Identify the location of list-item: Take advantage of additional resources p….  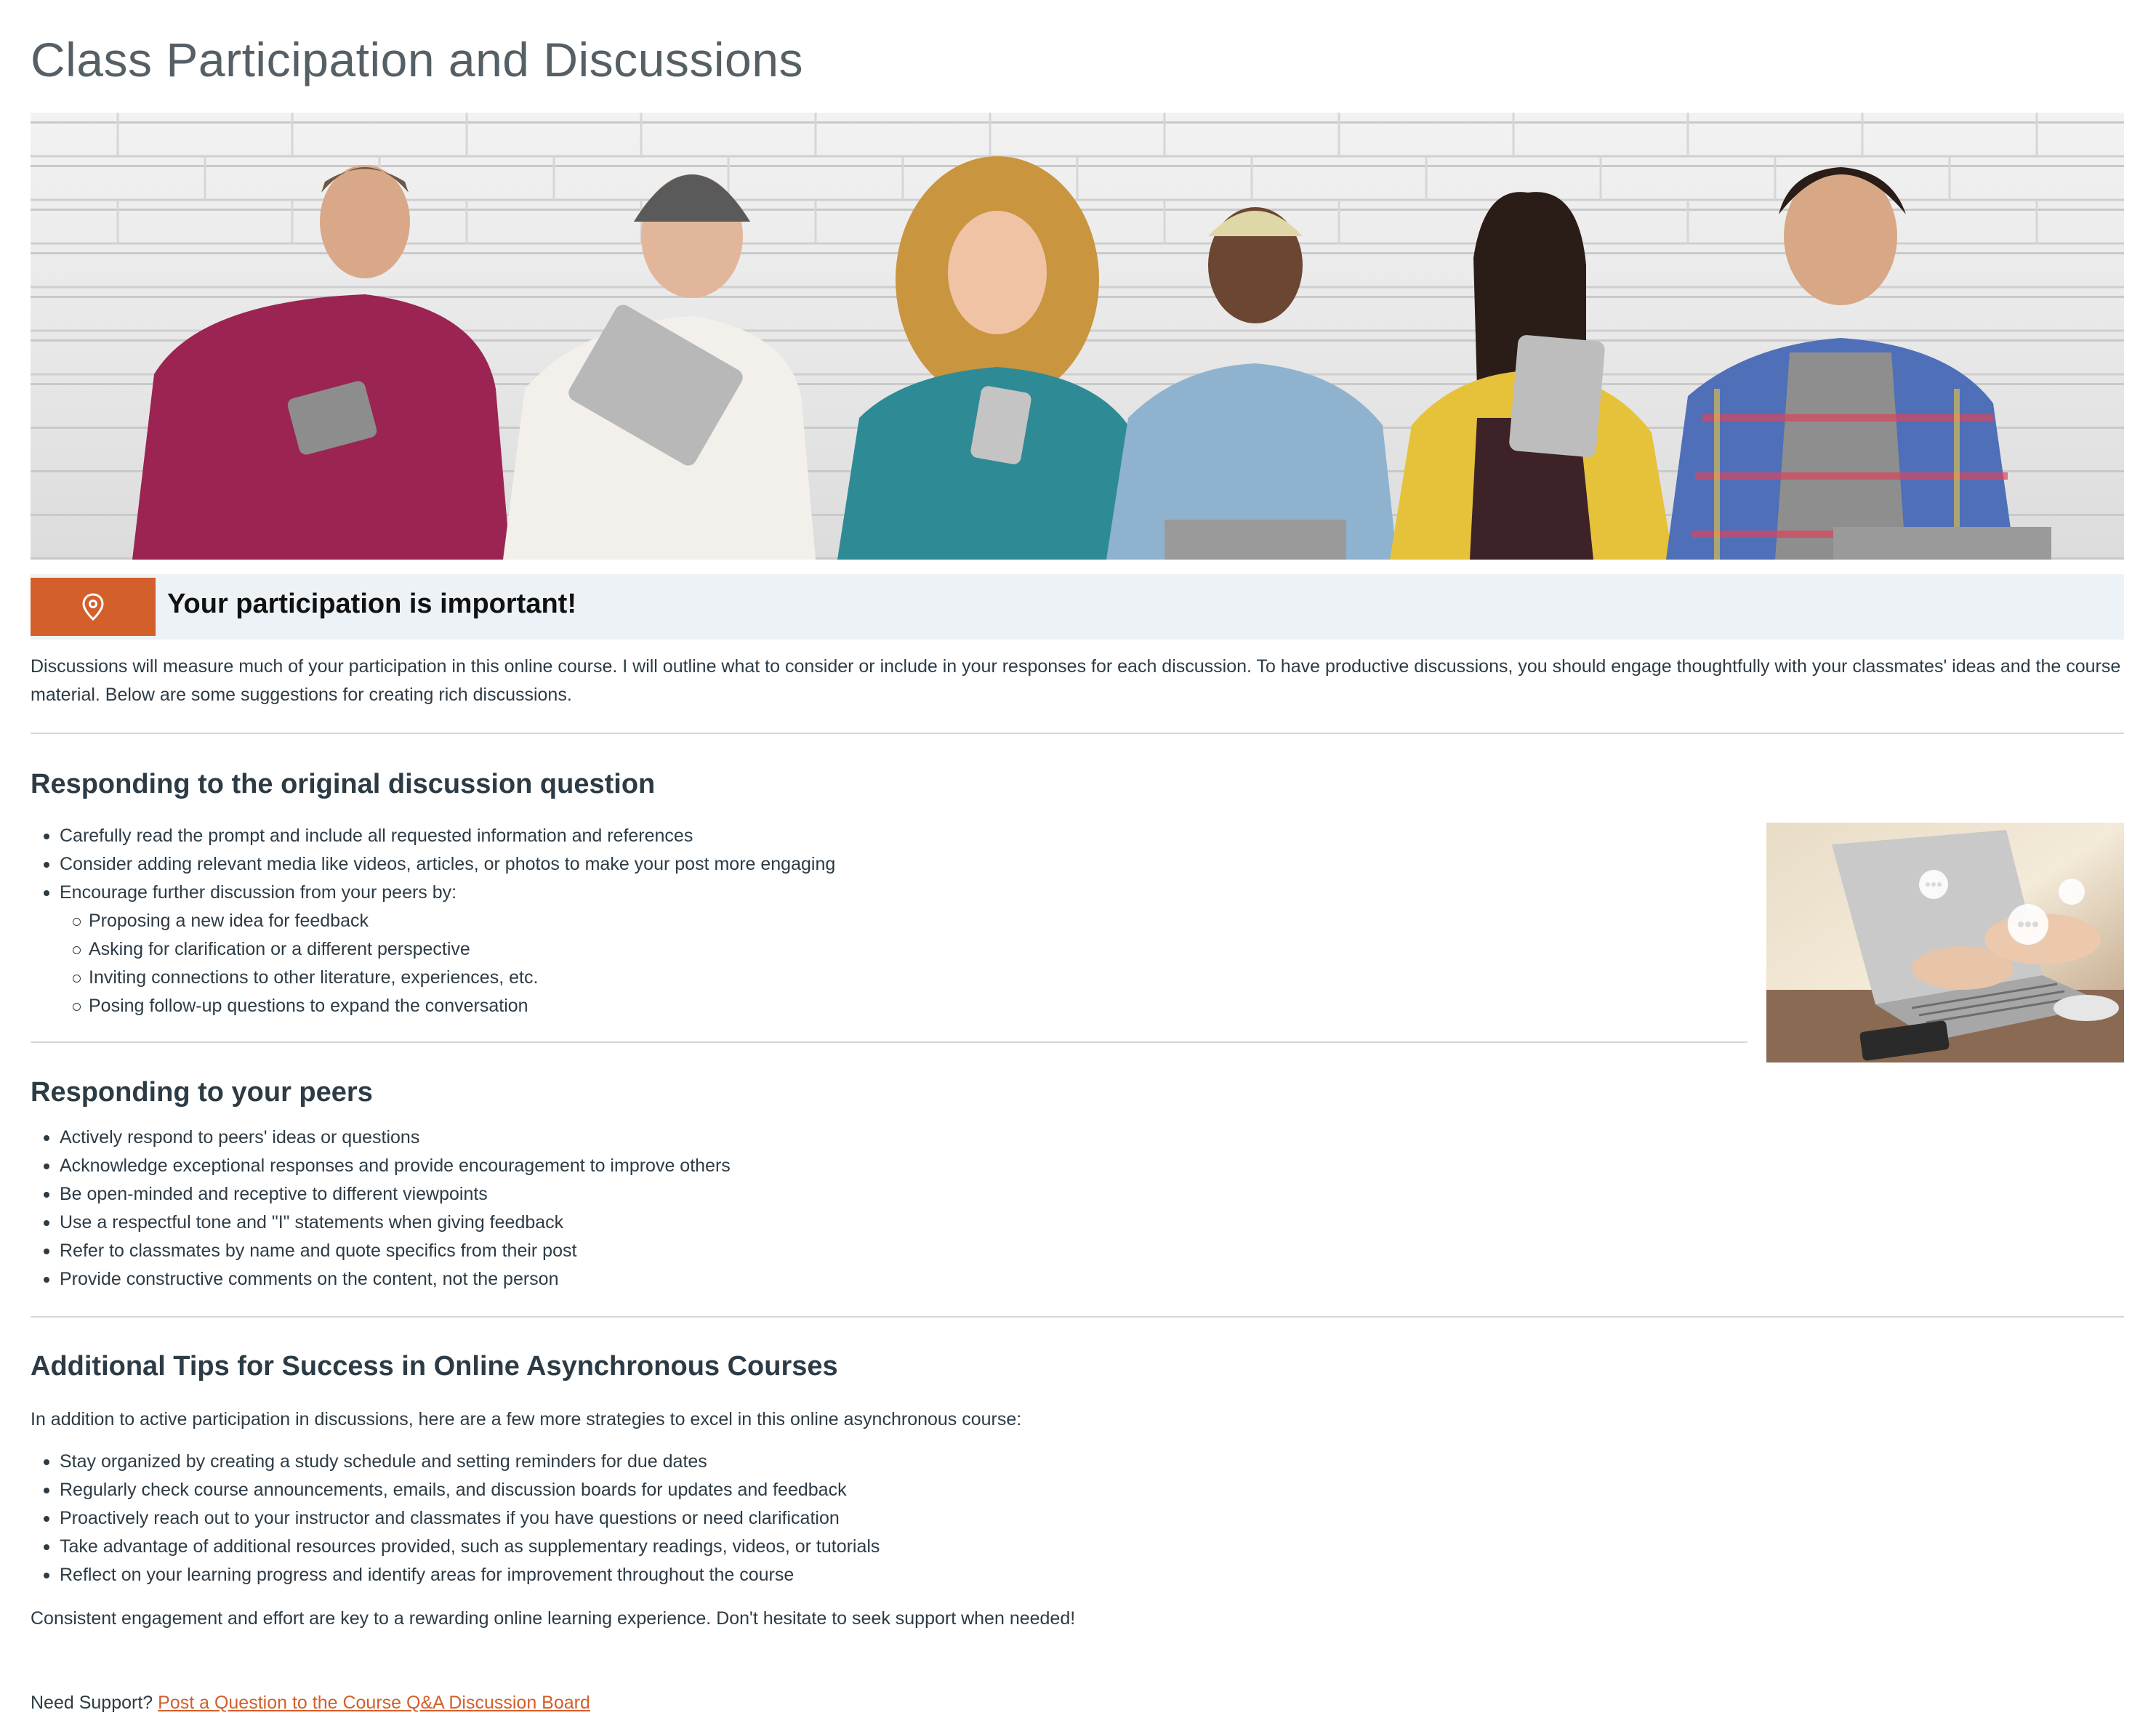
(461, 1547).